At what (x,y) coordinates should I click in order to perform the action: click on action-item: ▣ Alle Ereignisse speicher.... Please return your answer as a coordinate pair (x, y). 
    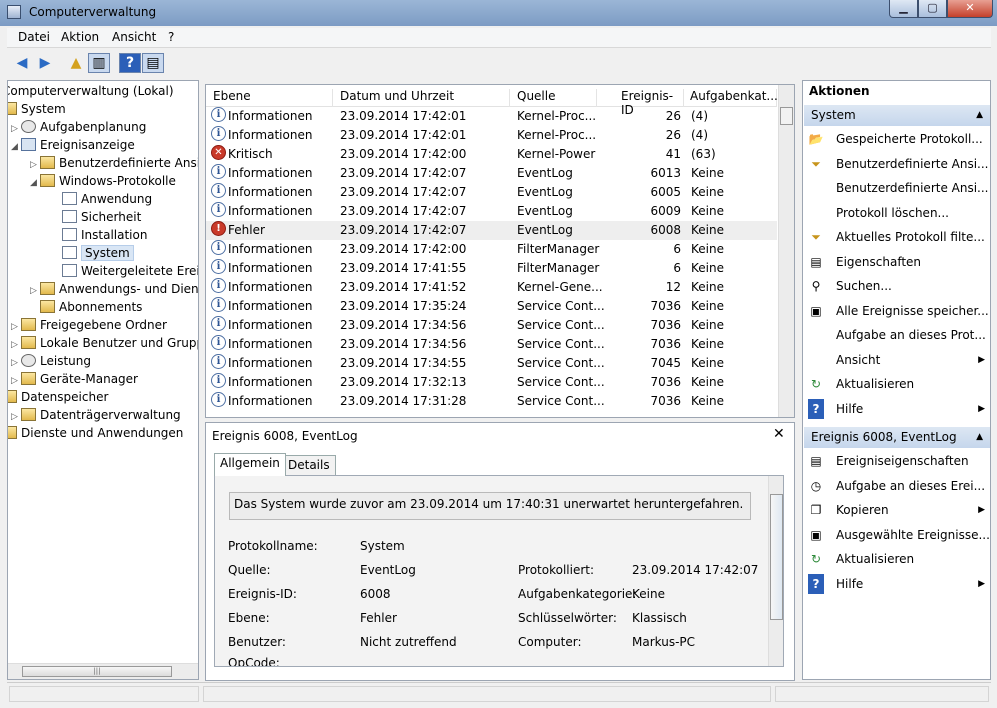
    Looking at the image, I should click on (898, 311).